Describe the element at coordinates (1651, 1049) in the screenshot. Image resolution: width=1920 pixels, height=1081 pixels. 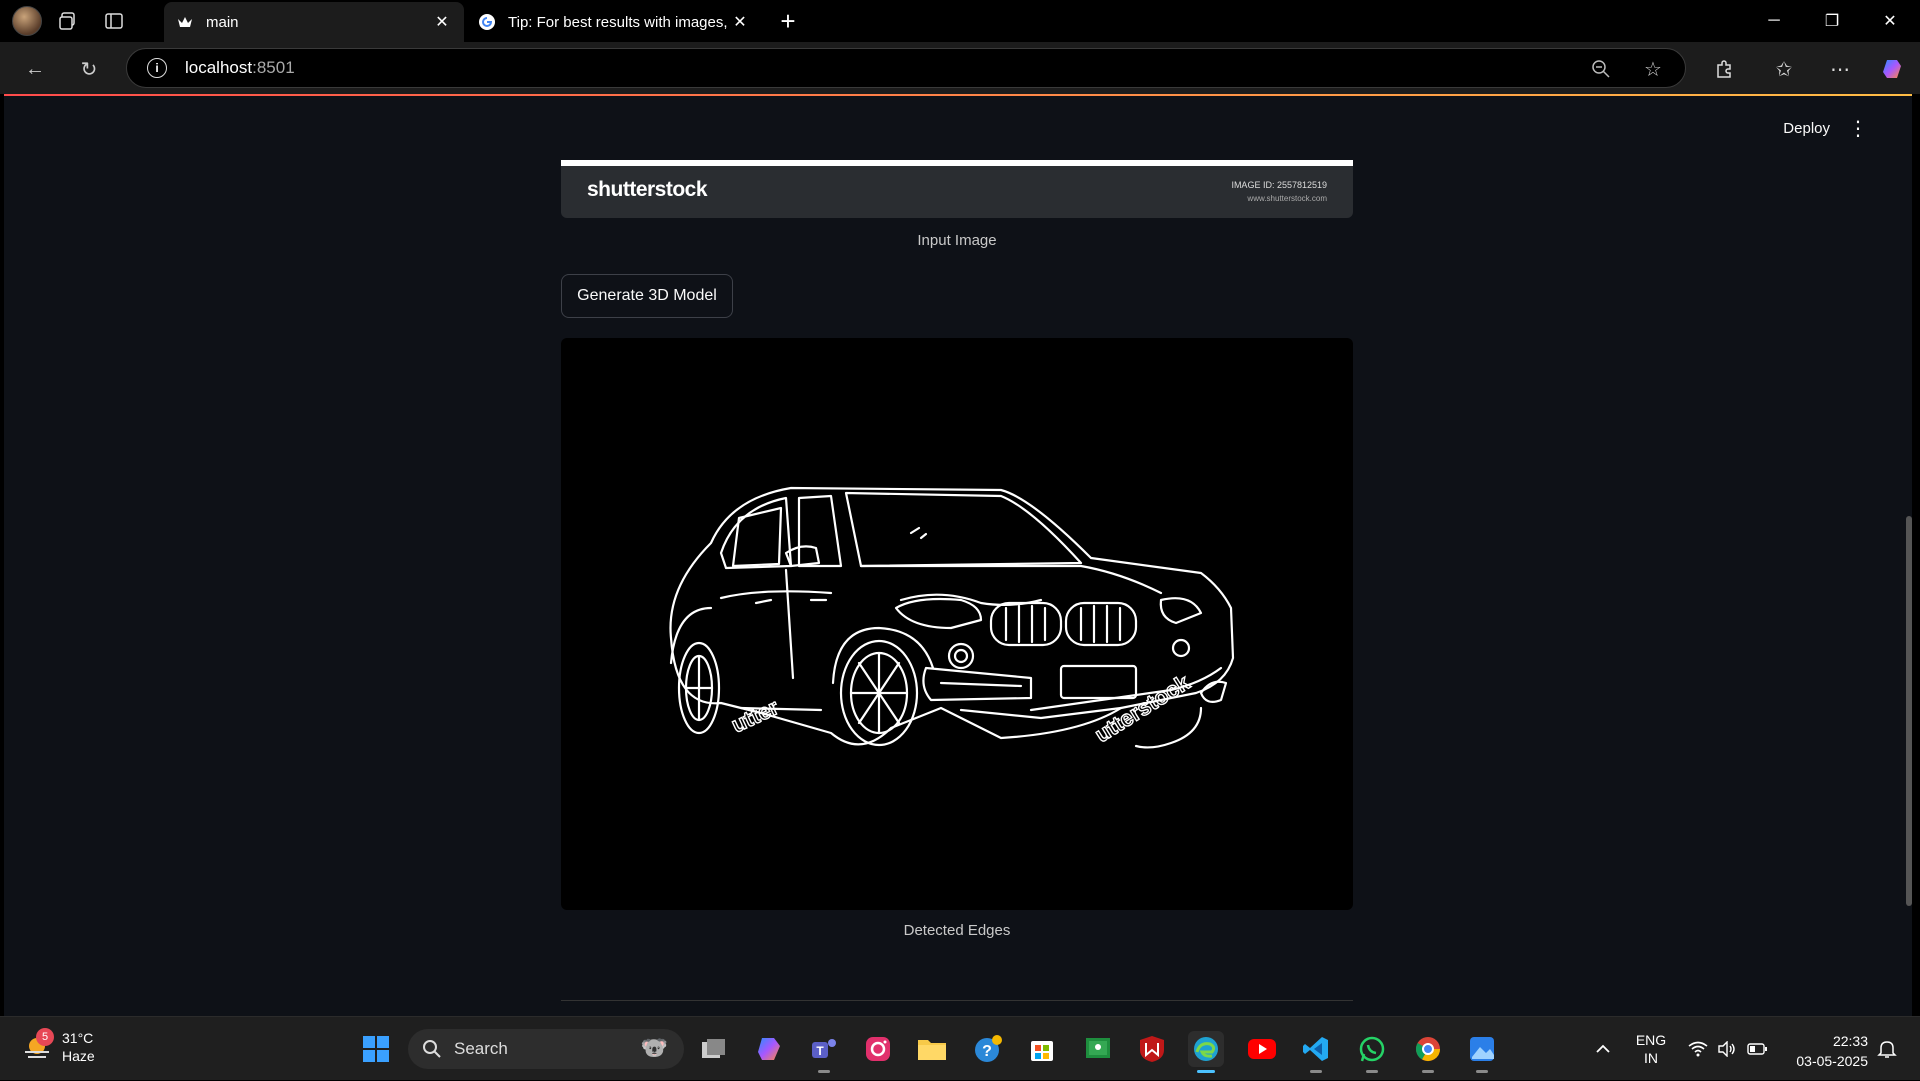
I see `language-indicator: ENG IN` at that location.